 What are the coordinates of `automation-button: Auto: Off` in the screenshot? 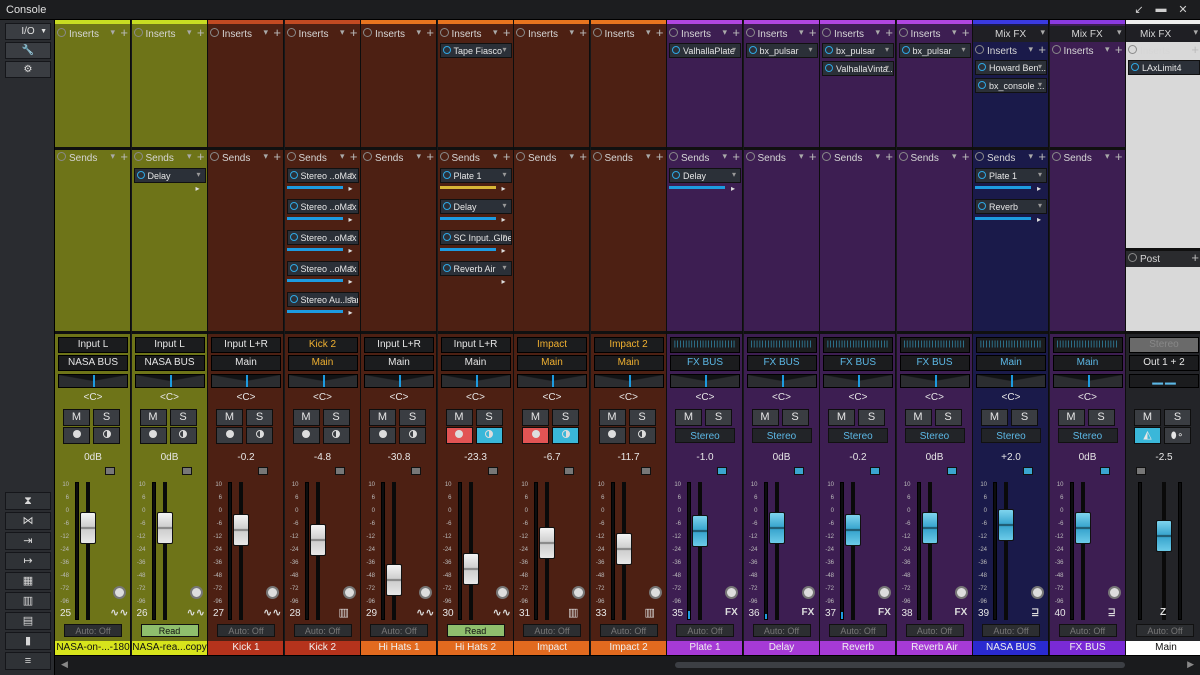 It's located at (628, 630).